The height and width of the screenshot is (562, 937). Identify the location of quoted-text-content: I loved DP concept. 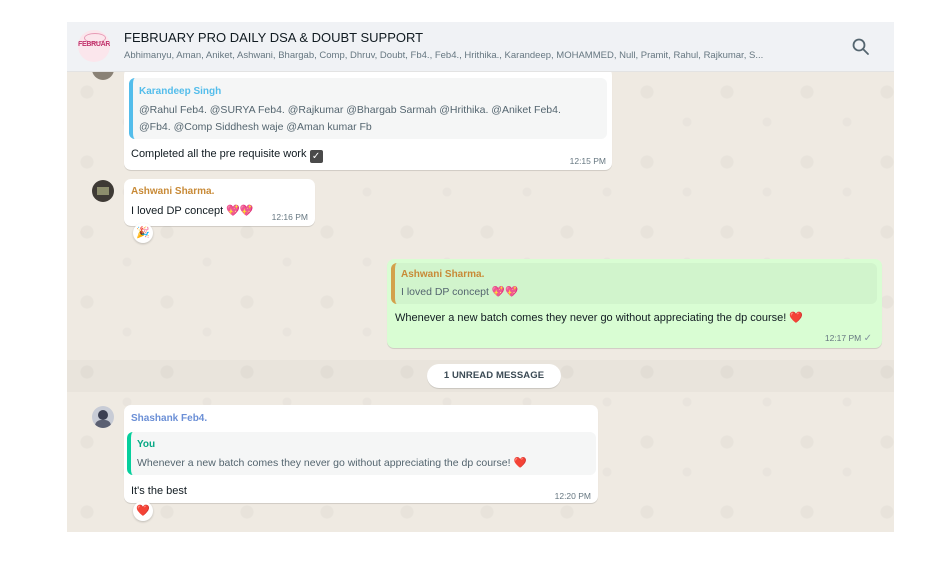
(445, 292).